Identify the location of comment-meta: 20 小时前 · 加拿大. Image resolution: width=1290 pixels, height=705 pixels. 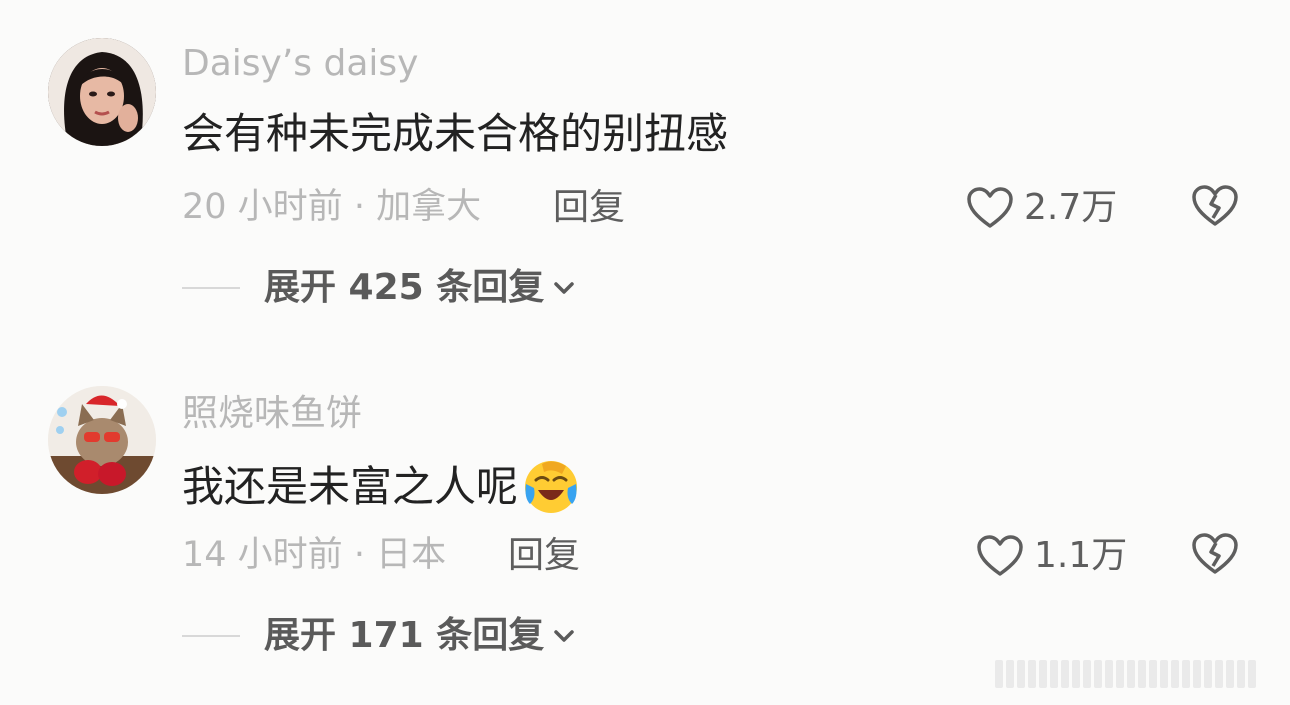
(331, 207).